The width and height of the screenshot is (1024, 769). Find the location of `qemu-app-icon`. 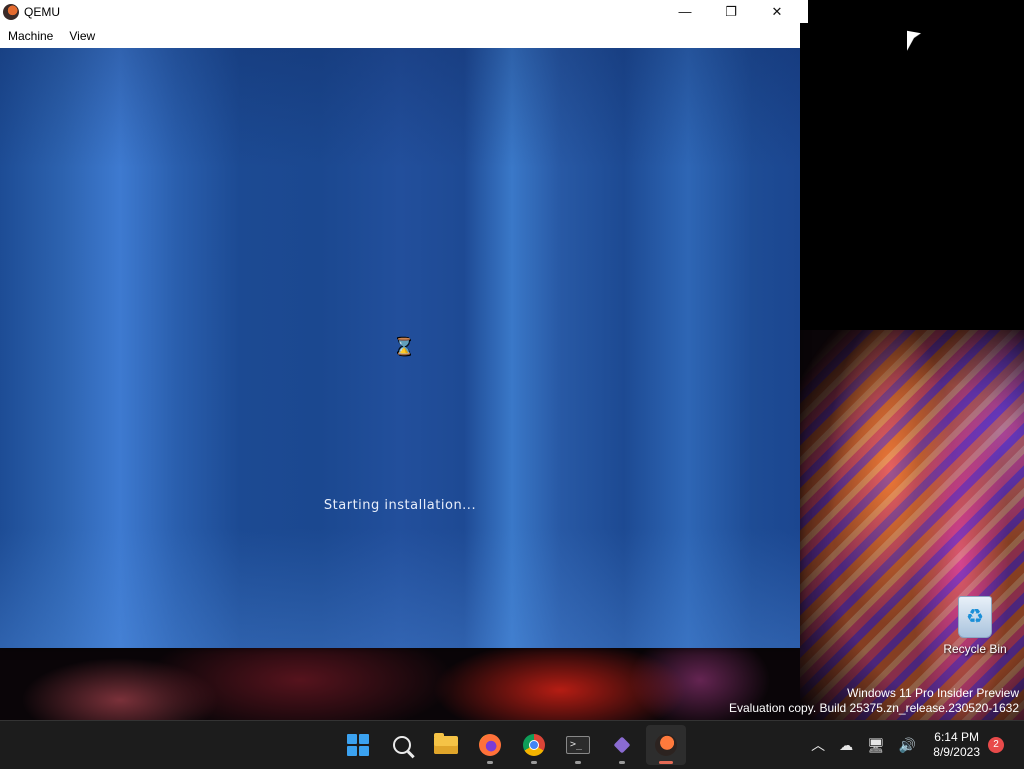

qemu-app-icon is located at coordinates (11, 11).